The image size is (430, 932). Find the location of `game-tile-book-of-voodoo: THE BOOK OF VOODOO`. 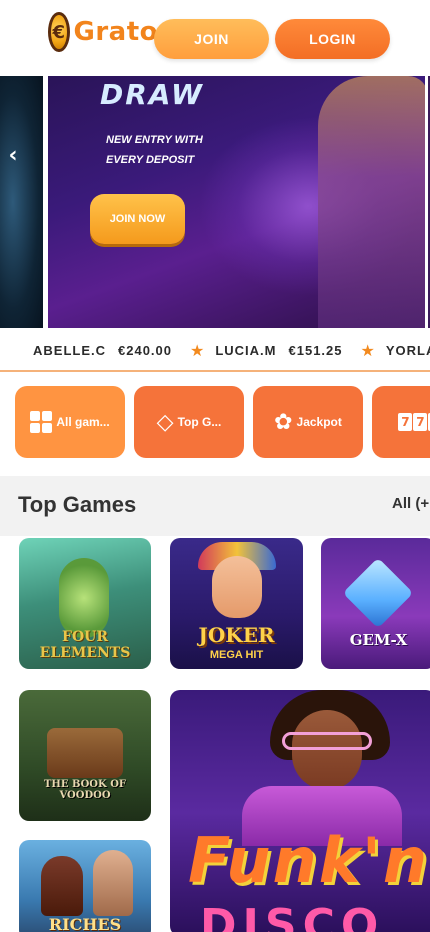

game-tile-book-of-voodoo: THE BOOK OF VOODOO is located at coordinates (85, 755).